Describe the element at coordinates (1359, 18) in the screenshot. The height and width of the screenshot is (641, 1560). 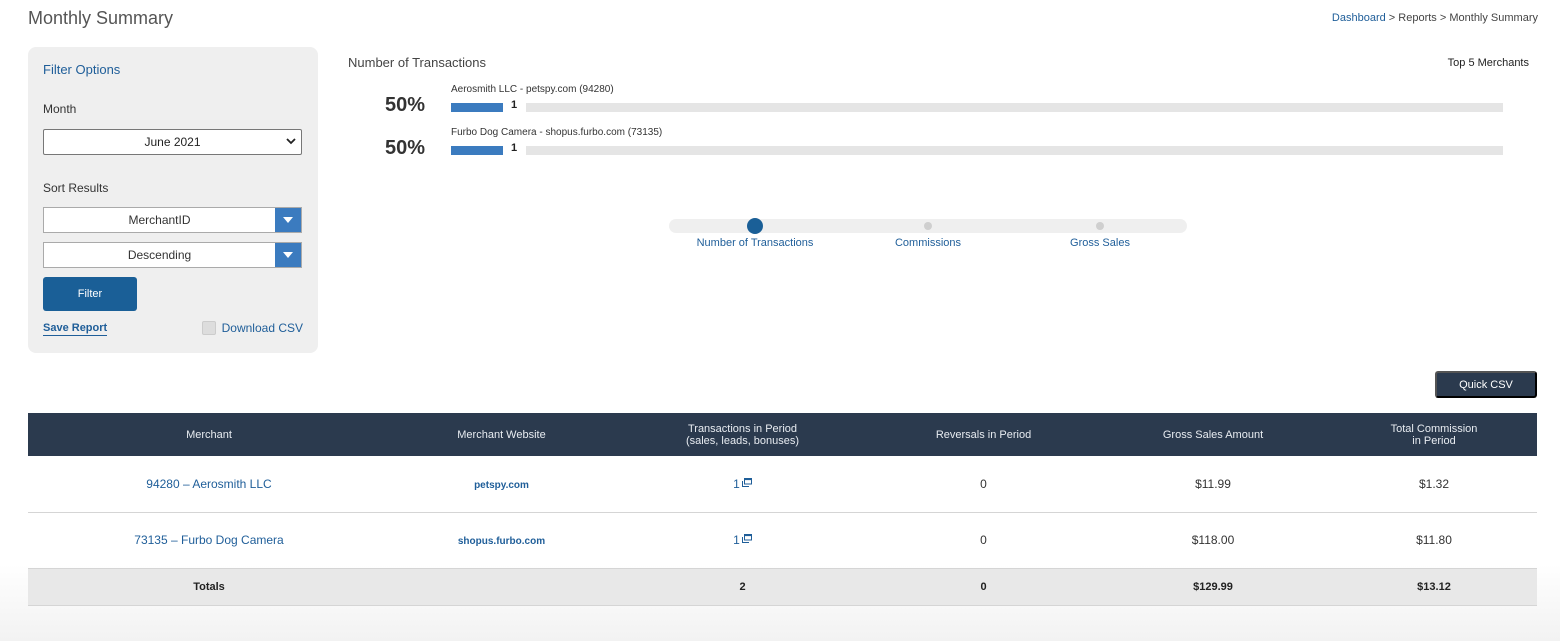
I see `breadcrumb-dashboard-link: Dashboard` at that location.